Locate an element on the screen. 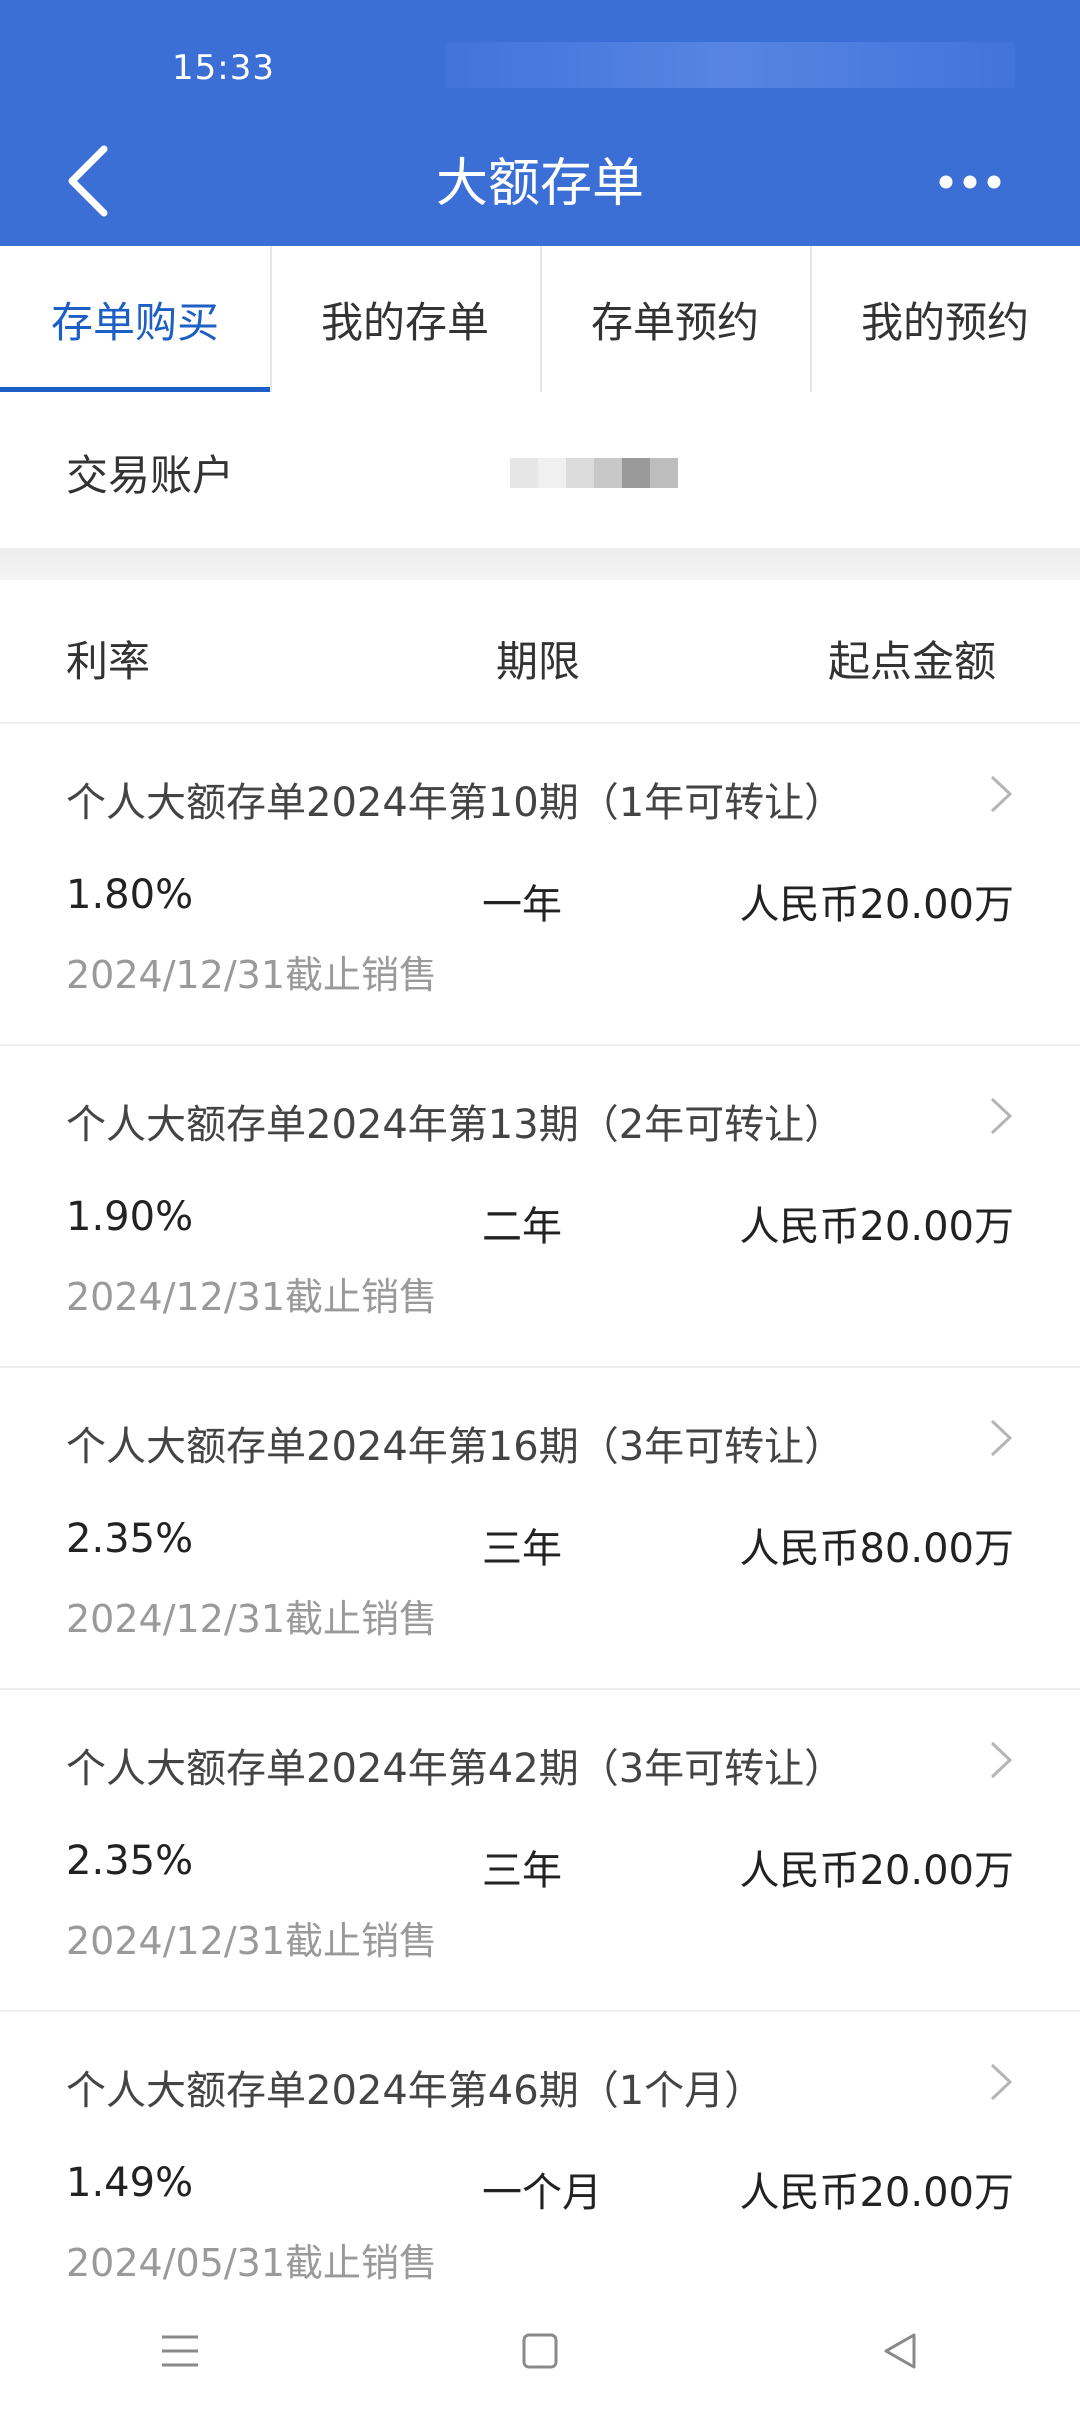  more-horizontal-icon is located at coordinates (970, 182).